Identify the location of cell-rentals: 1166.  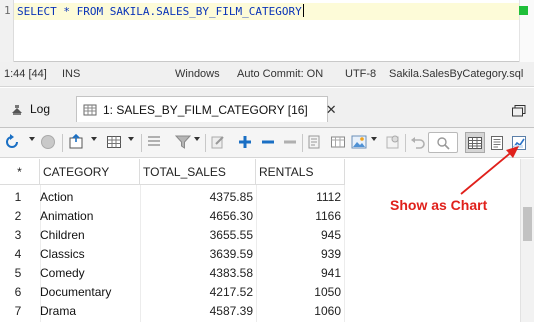
(299, 215).